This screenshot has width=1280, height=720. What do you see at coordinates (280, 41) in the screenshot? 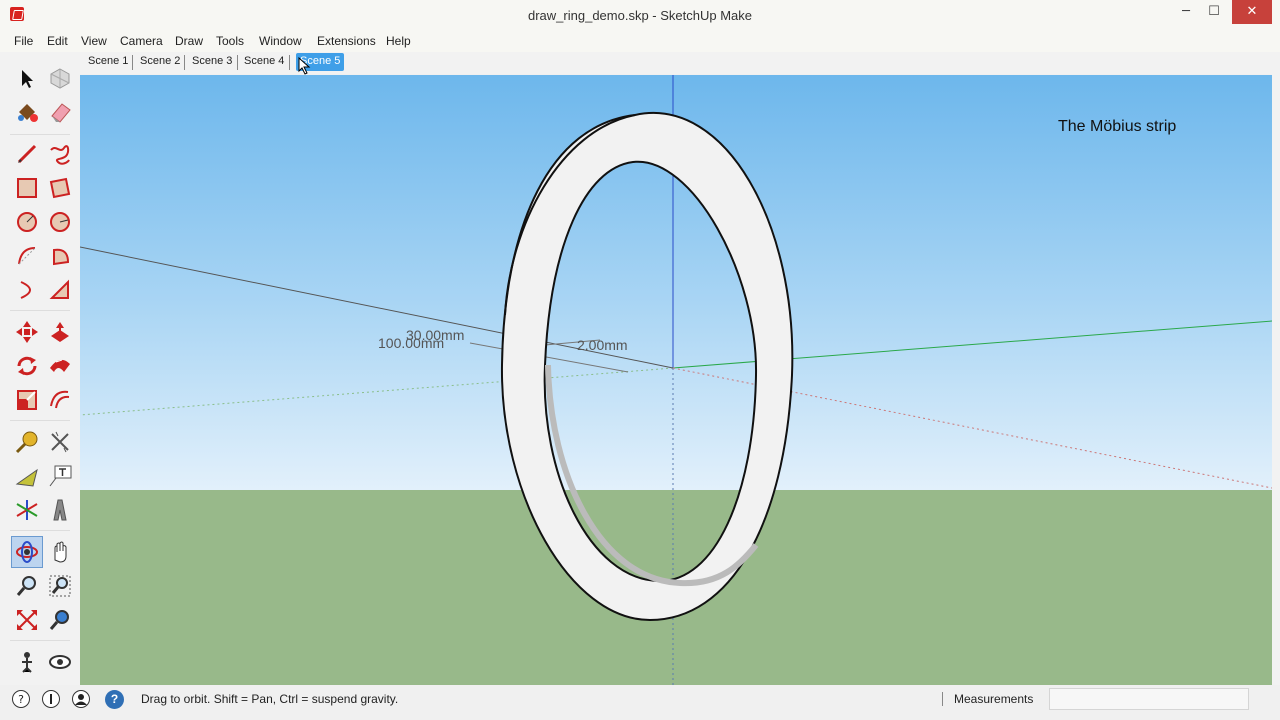
I see `menu-window: Window` at bounding box center [280, 41].